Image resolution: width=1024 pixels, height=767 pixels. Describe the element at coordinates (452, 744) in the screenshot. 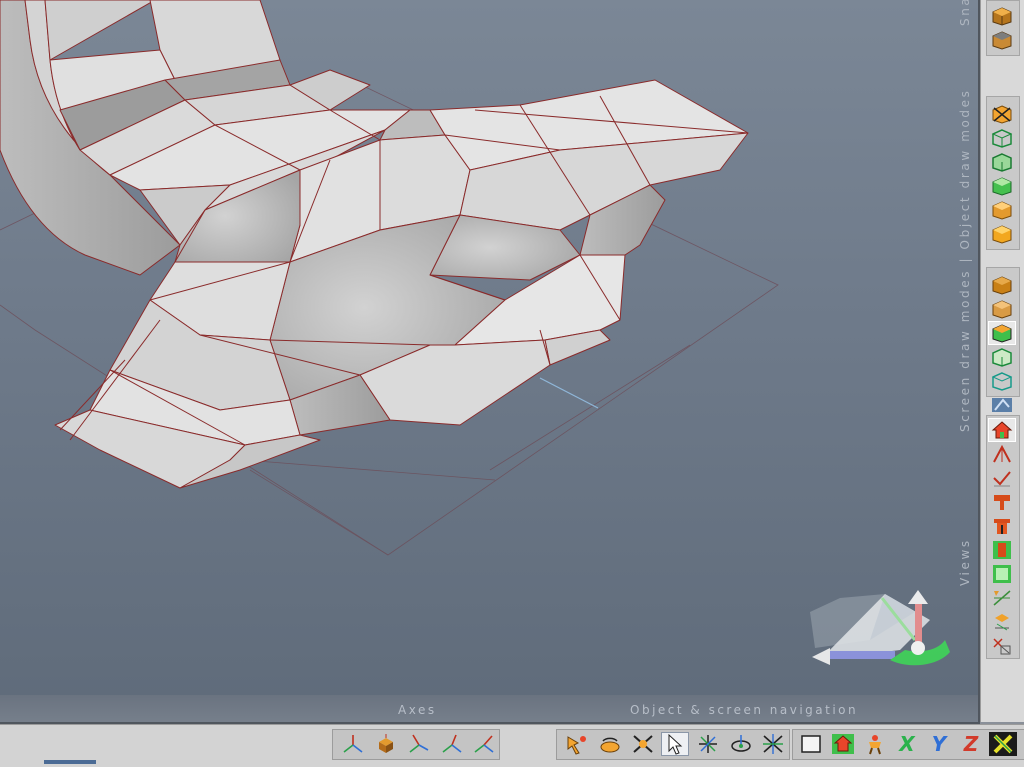

I see `axes-world-icon` at that location.